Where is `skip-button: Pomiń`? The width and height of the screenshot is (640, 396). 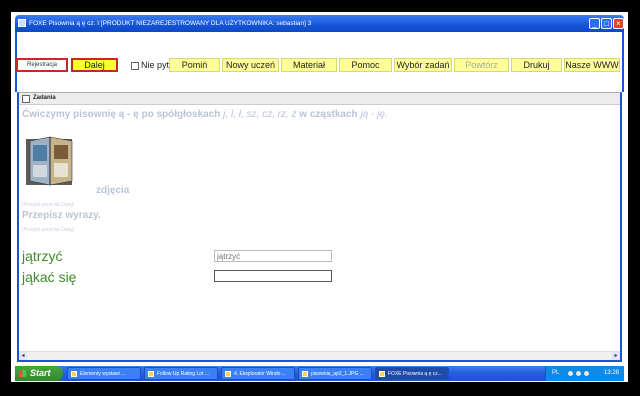
skip-button: Pomiń is located at coordinates (194, 65).